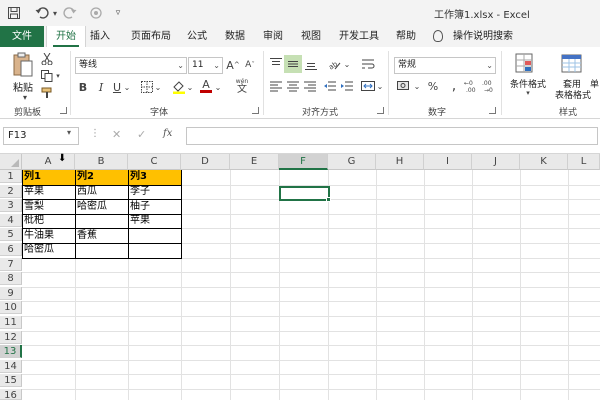 The image size is (600, 400). Describe the element at coordinates (22, 36) in the screenshot. I see `tab-file: 文件` at that location.